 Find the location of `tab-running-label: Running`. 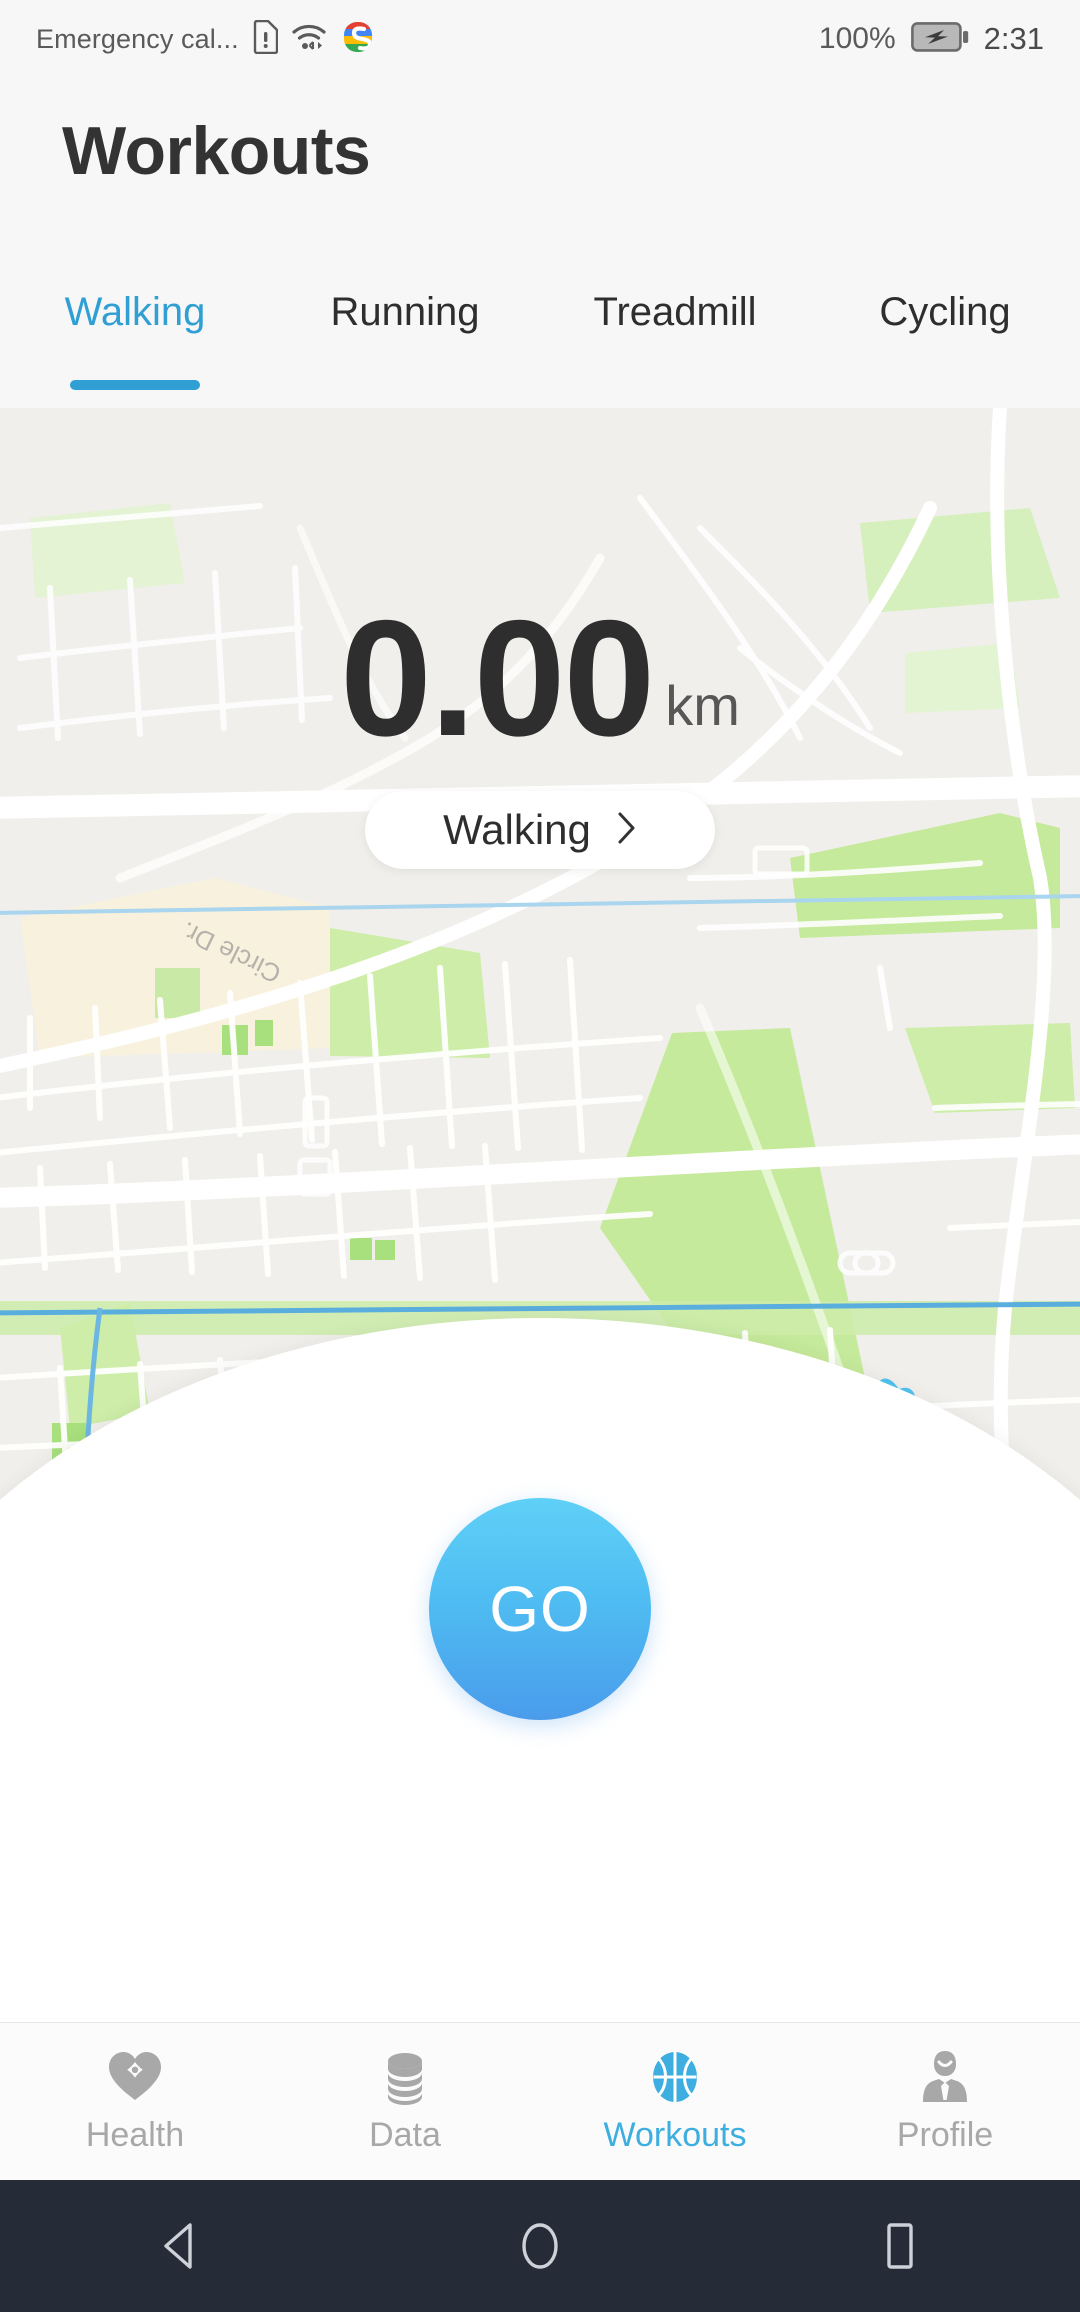

tab-running-label: Running is located at coordinates (405, 312).